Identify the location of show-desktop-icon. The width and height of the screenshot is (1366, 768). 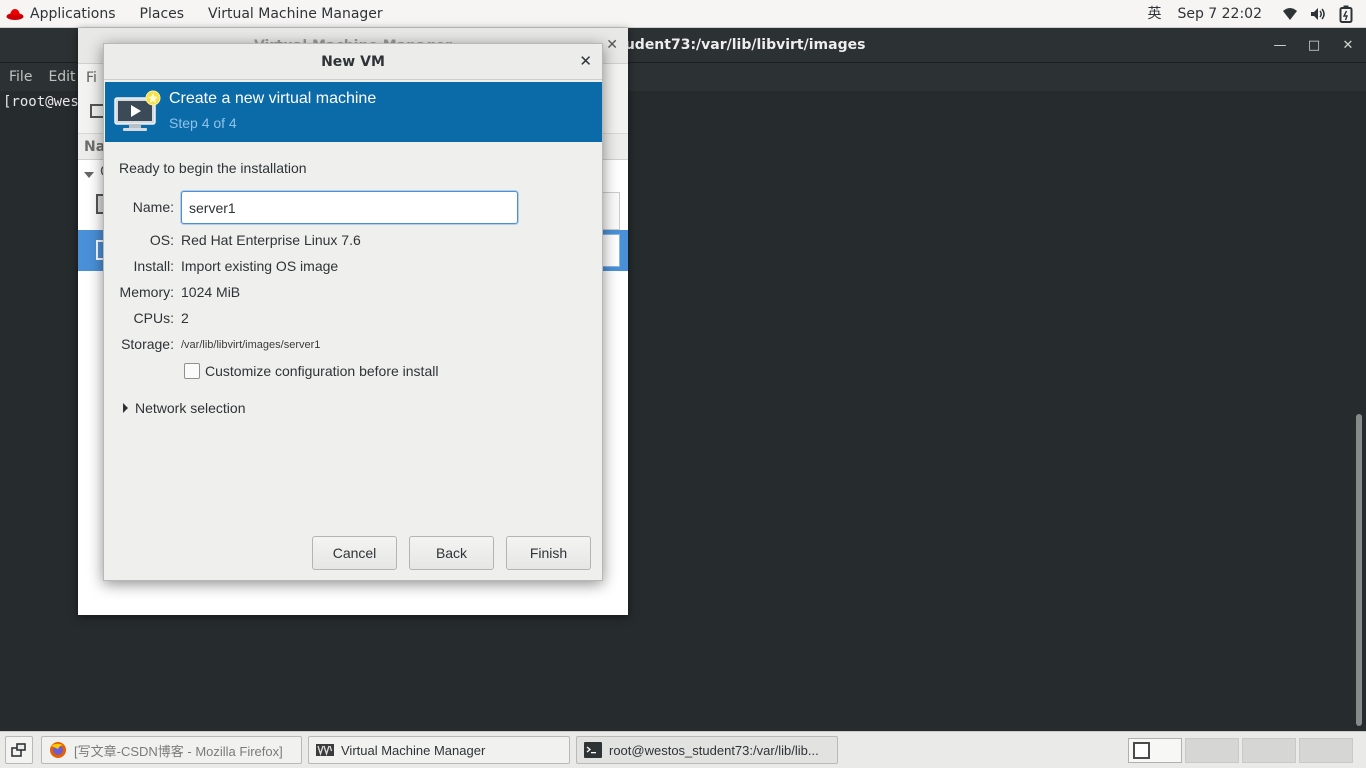
(18, 750).